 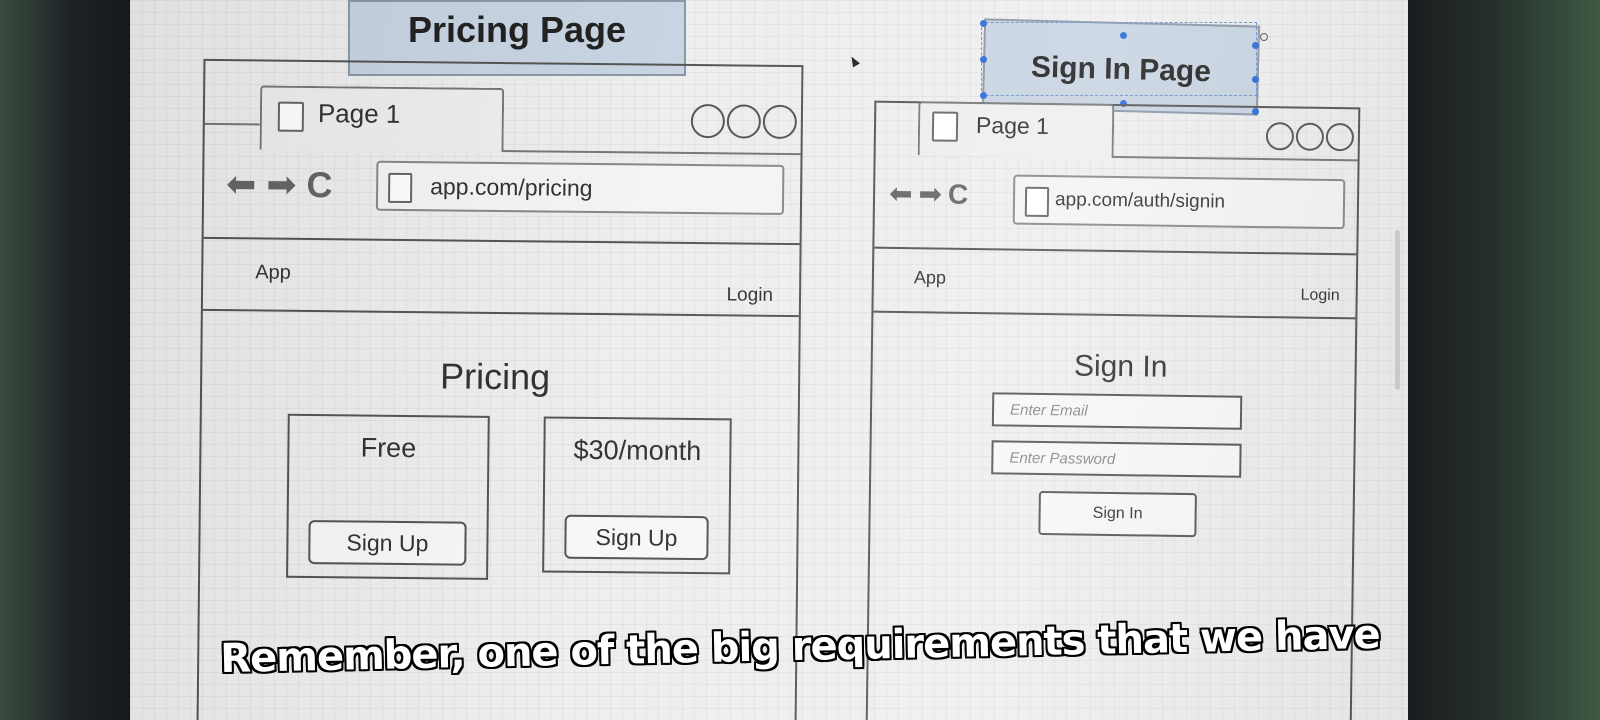 I want to click on plan-card-paid: $30/month Sign Up, so click(x=637, y=495).